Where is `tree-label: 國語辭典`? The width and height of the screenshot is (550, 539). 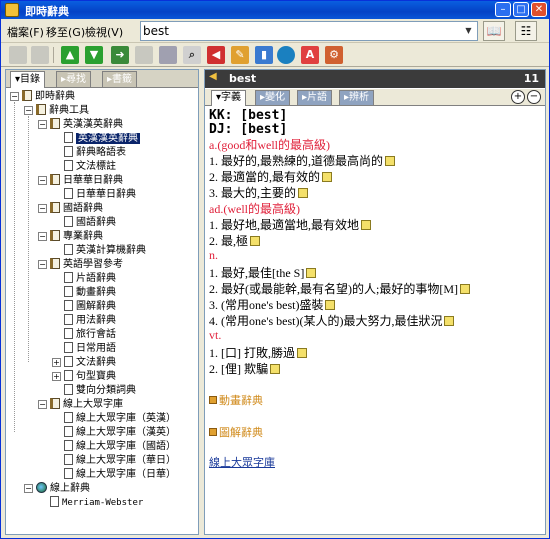
tree-label: 國語辭典 is located at coordinates (96, 222).